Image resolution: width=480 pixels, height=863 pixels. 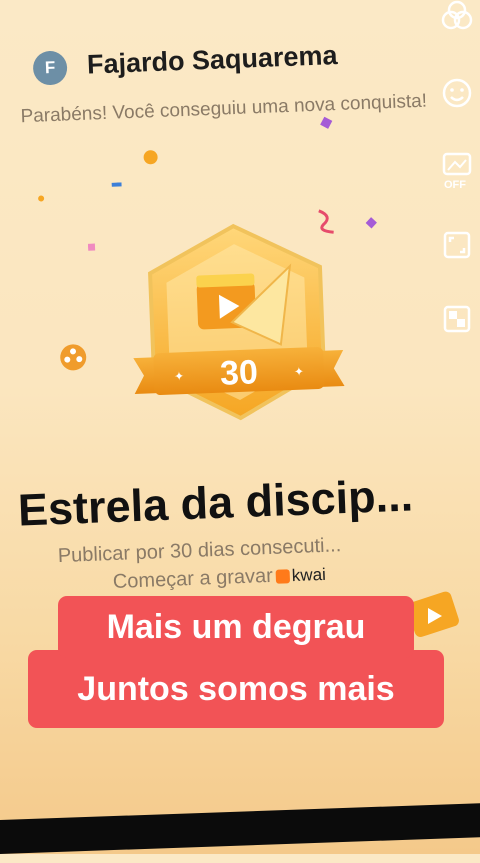 What do you see at coordinates (326, 221) in the screenshot?
I see `confetti-streamer-icon` at bounding box center [326, 221].